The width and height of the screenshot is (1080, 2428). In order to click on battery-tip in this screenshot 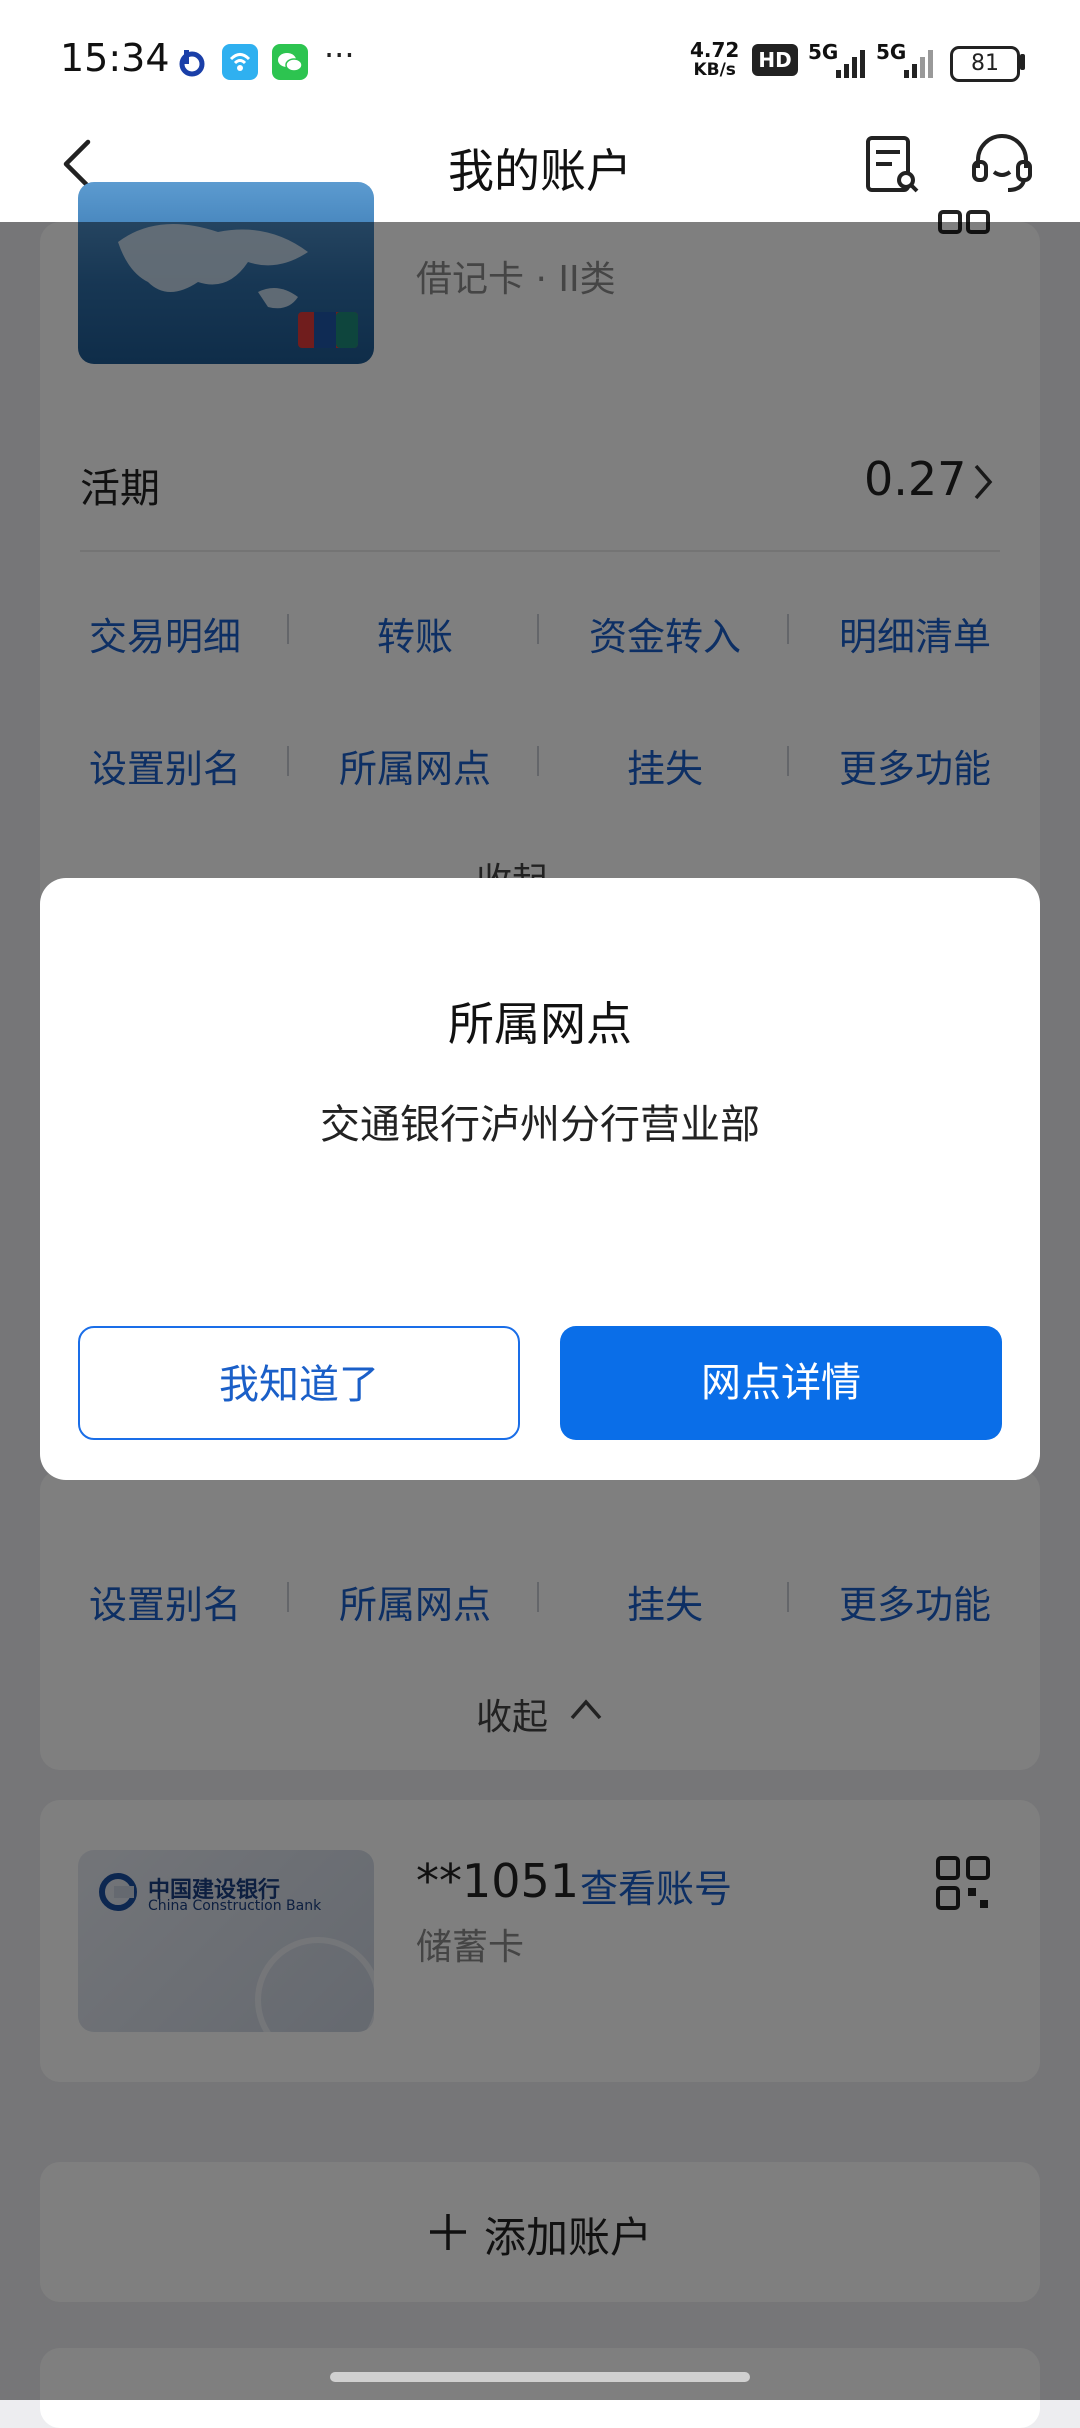, I will do `click(1022, 62)`.